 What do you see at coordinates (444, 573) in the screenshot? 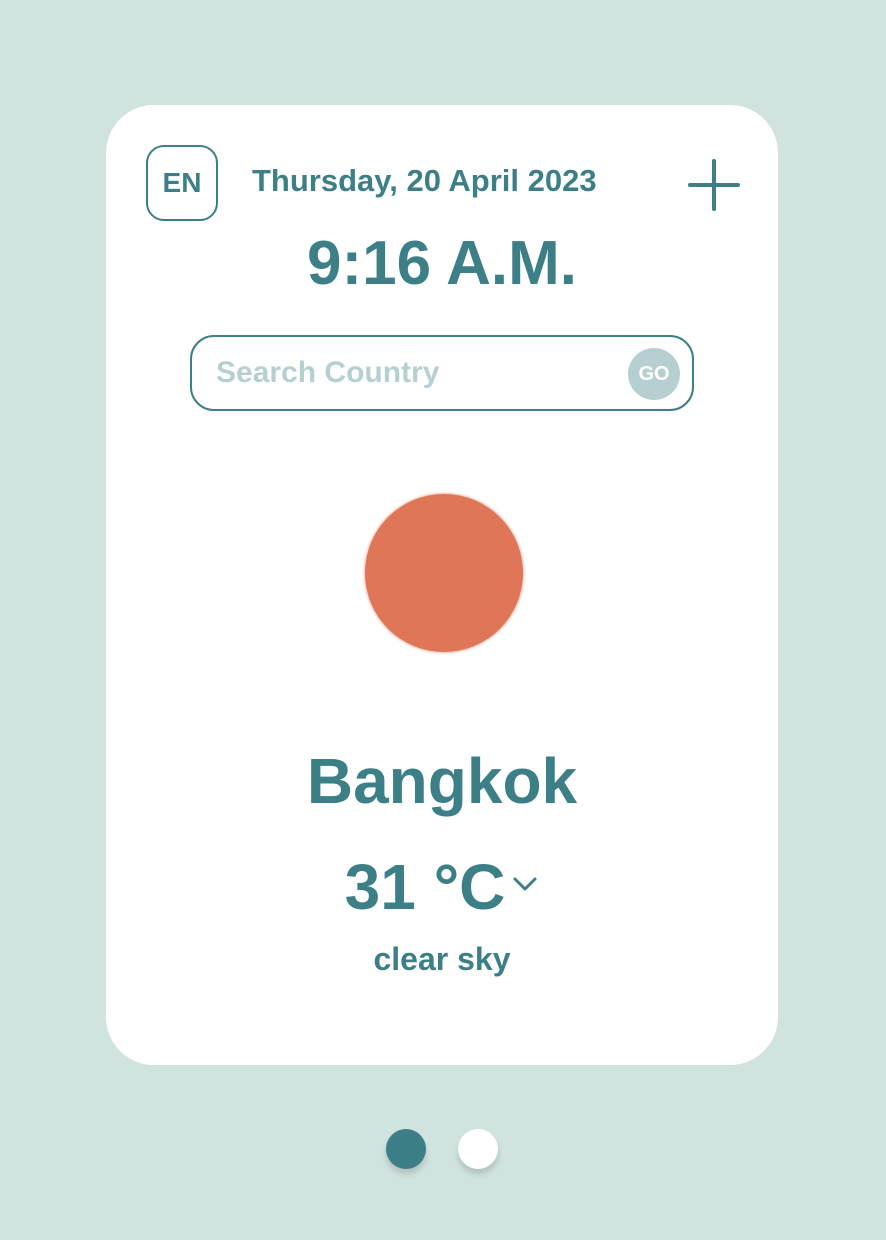
I see `sun-icon` at bounding box center [444, 573].